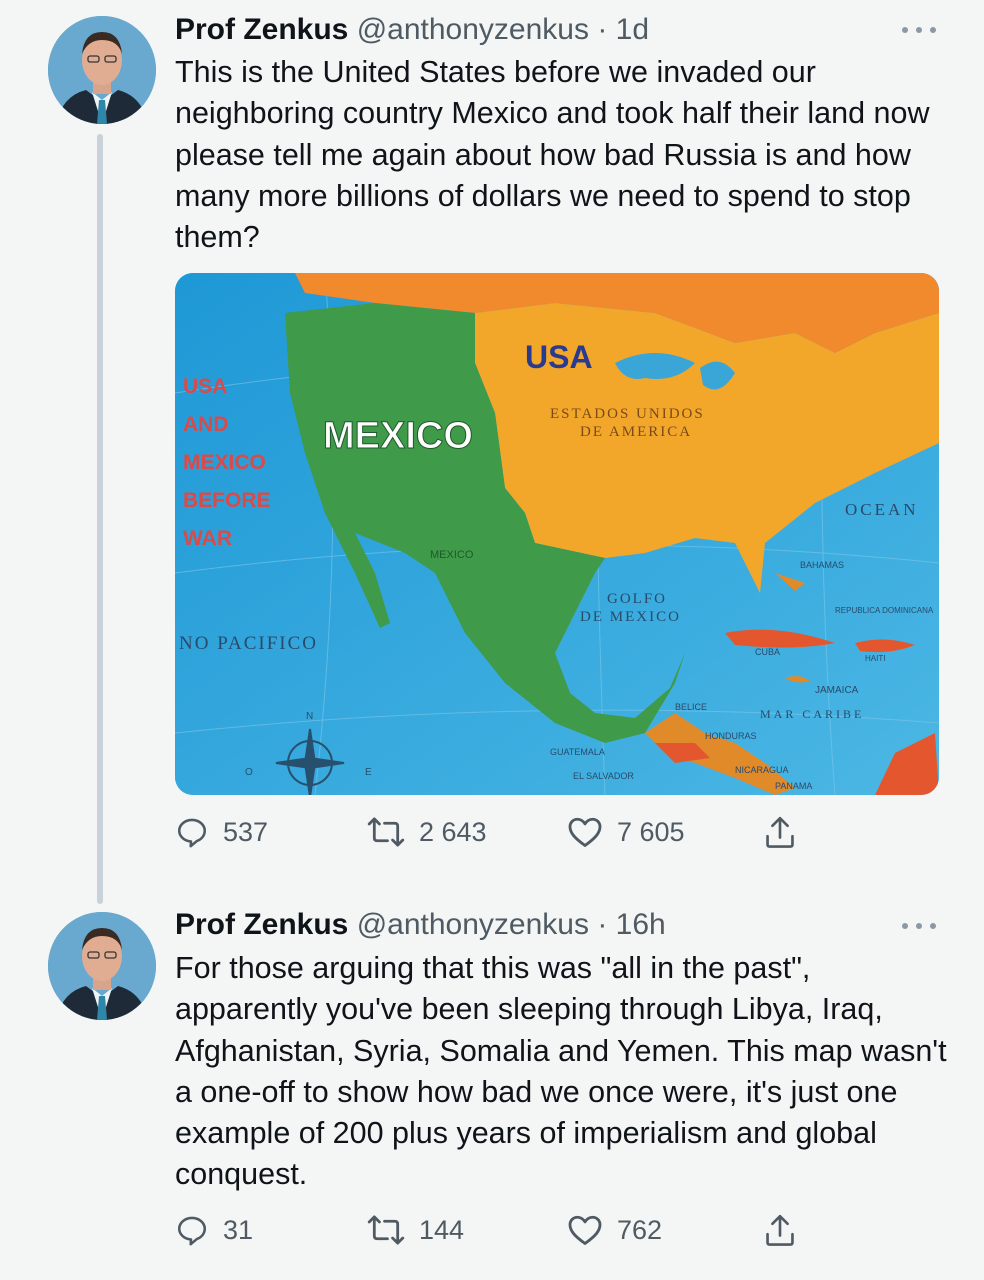 Image resolution: width=984 pixels, height=1280 pixels. Describe the element at coordinates (205, 386) in the screenshot. I see `map-label-before-1: USA` at that location.